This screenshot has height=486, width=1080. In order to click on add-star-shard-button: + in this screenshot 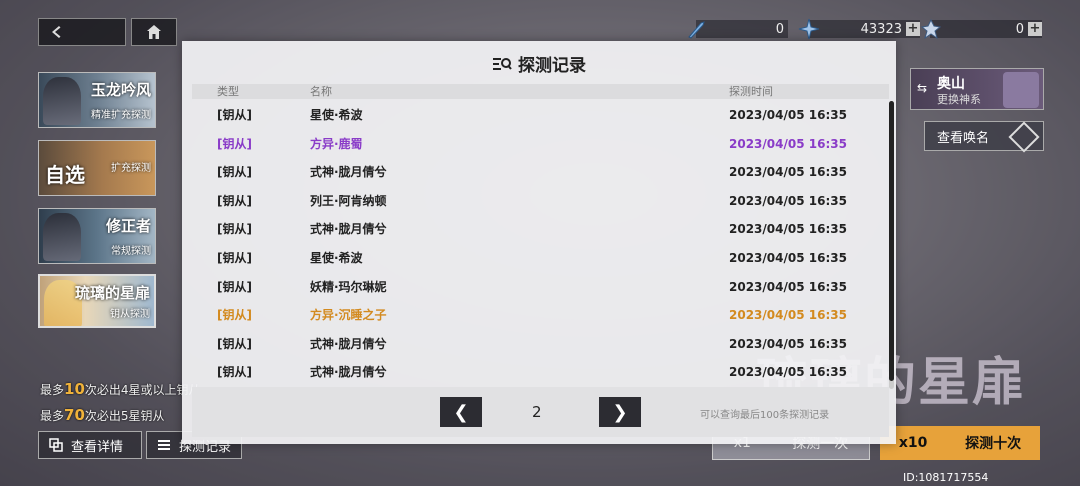, I will do `click(913, 29)`.